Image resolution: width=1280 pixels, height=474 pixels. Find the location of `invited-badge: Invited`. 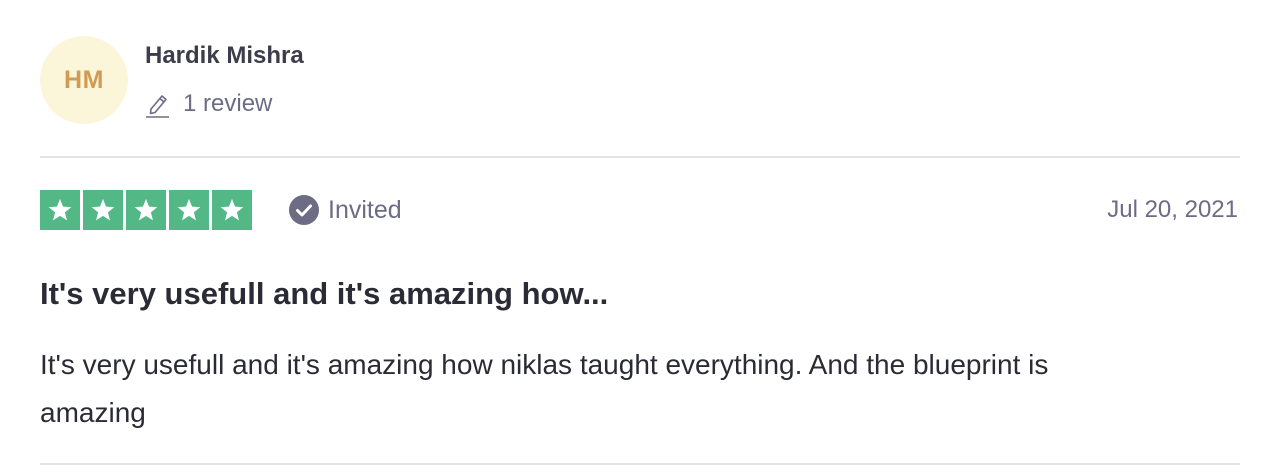

invited-badge: Invited is located at coordinates (345, 210).